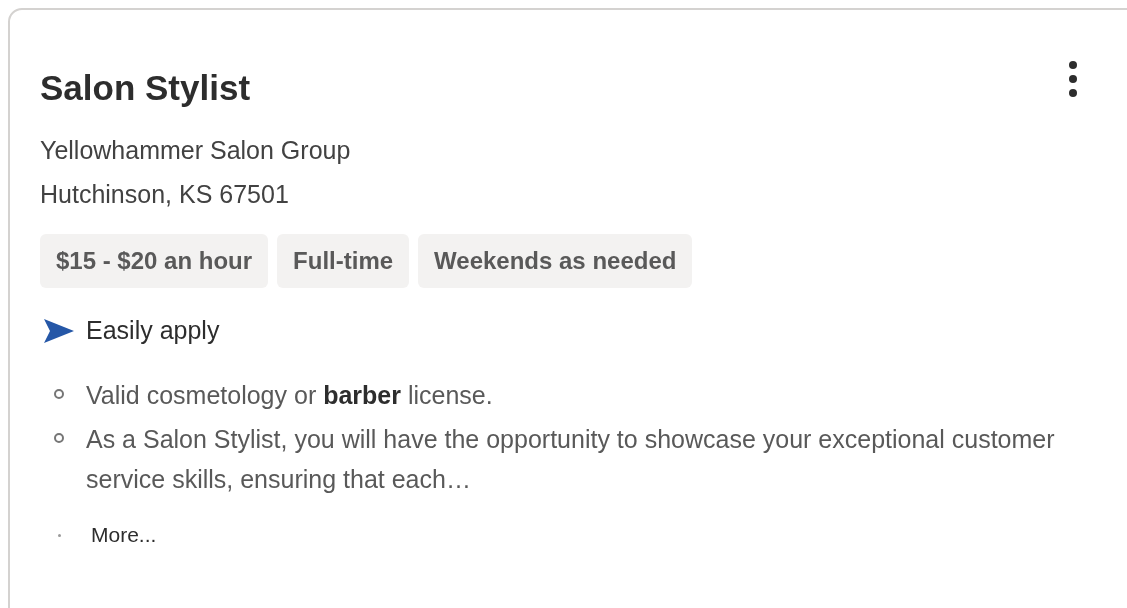  What do you see at coordinates (153, 330) in the screenshot?
I see `easily-apply-label: Easily apply` at bounding box center [153, 330].